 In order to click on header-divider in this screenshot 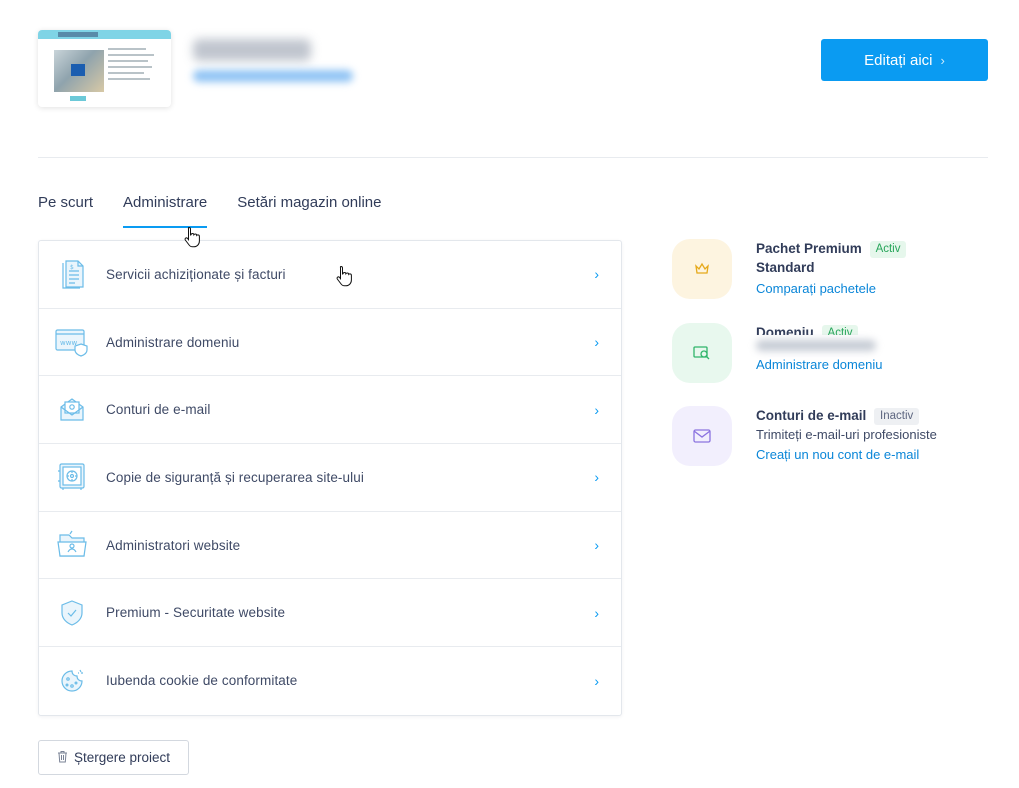, I will do `click(513, 157)`.